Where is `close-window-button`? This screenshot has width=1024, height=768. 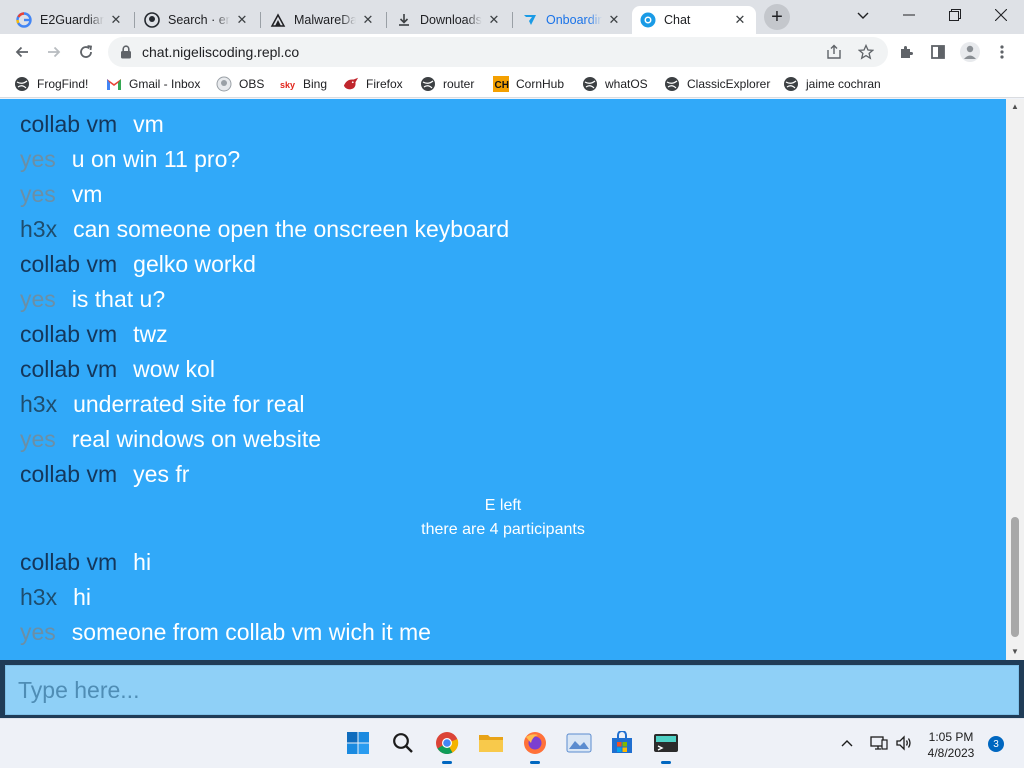 close-window-button is located at coordinates (1001, 15).